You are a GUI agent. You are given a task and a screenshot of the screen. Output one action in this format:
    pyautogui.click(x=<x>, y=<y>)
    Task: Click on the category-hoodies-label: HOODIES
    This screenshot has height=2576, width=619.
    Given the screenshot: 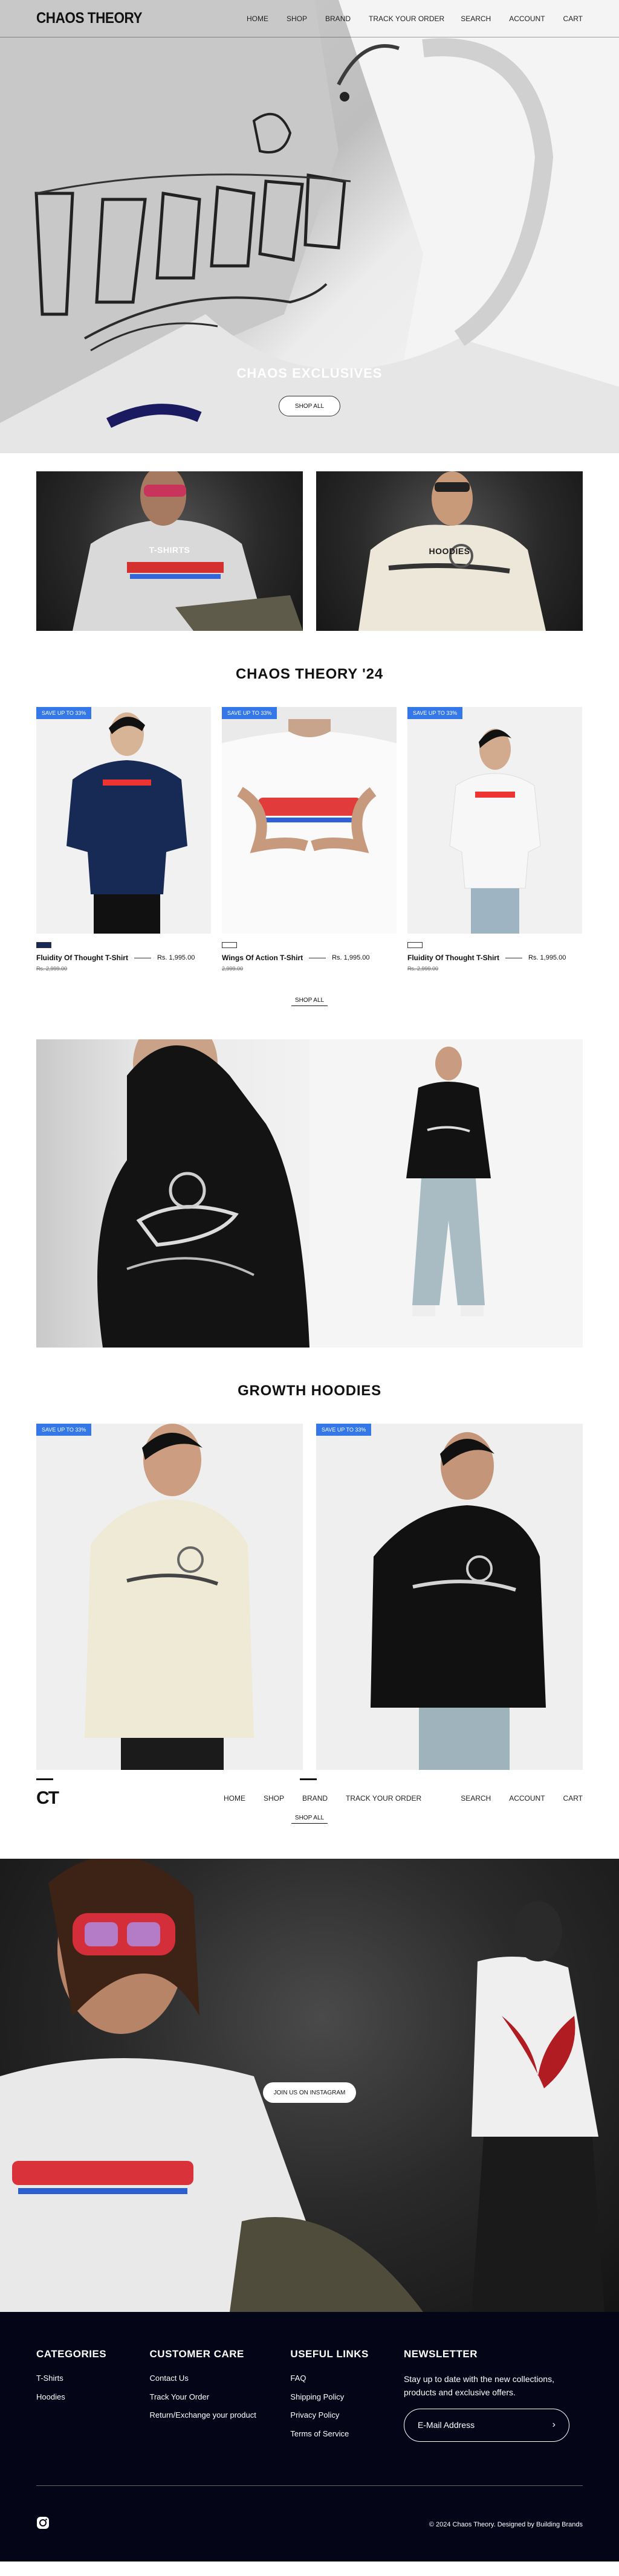 What is the action you would take?
    pyautogui.click(x=450, y=551)
    